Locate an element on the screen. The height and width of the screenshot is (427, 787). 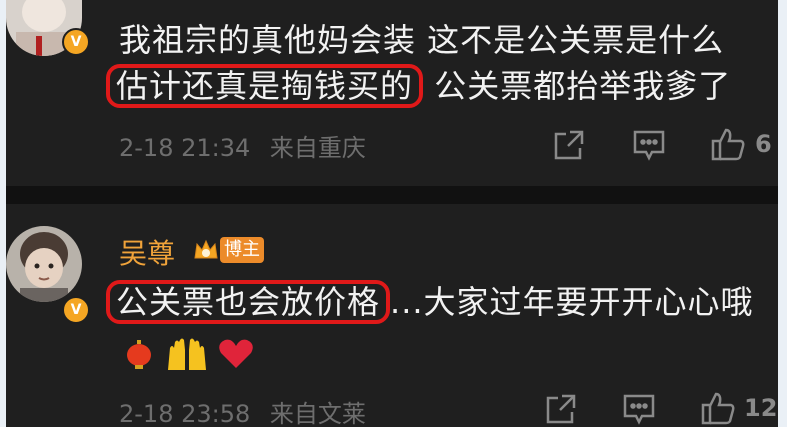
raised-hands-emoji is located at coordinates (187, 356).